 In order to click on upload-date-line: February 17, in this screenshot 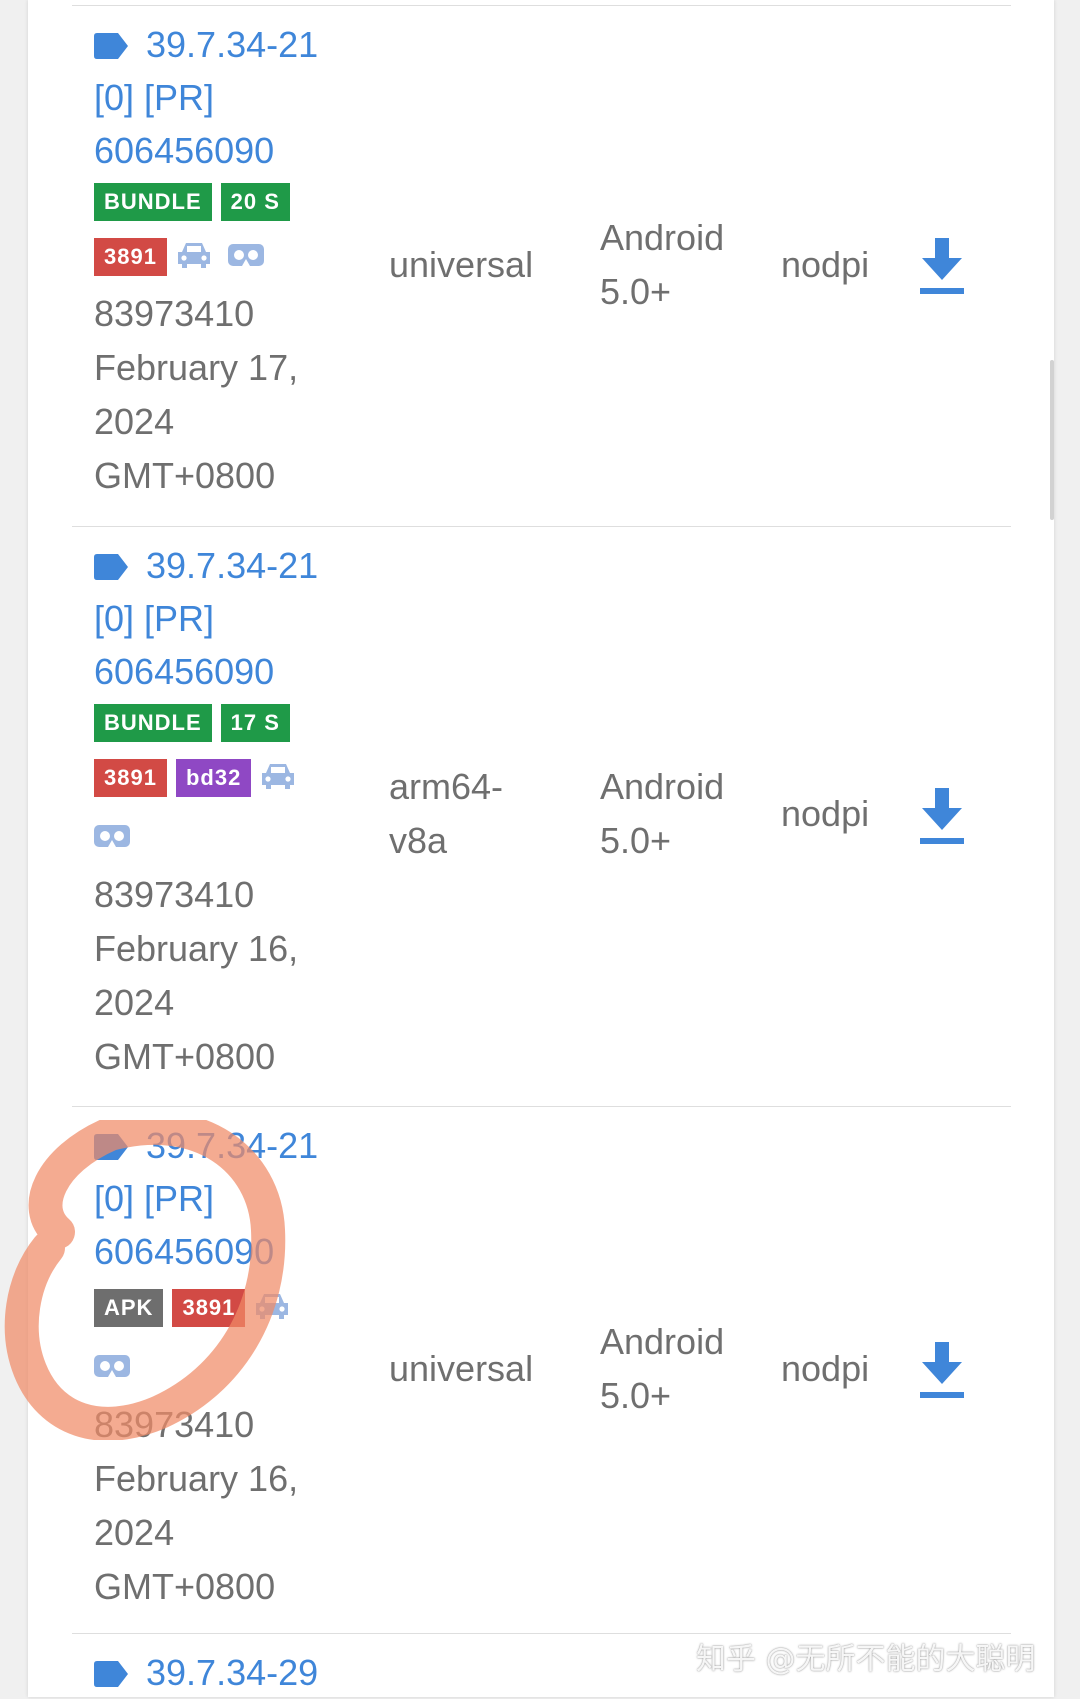, I will do `click(196, 367)`.